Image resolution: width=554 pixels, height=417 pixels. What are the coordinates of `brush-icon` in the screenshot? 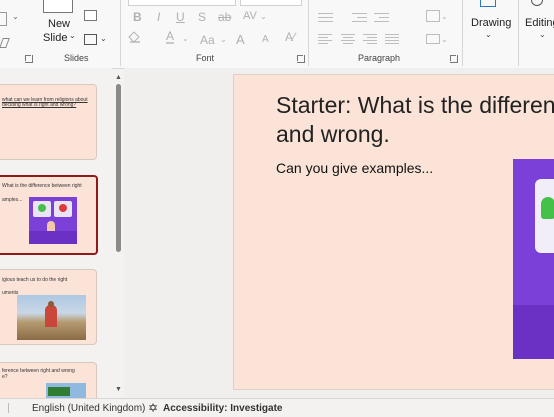 It's located at (5, 43).